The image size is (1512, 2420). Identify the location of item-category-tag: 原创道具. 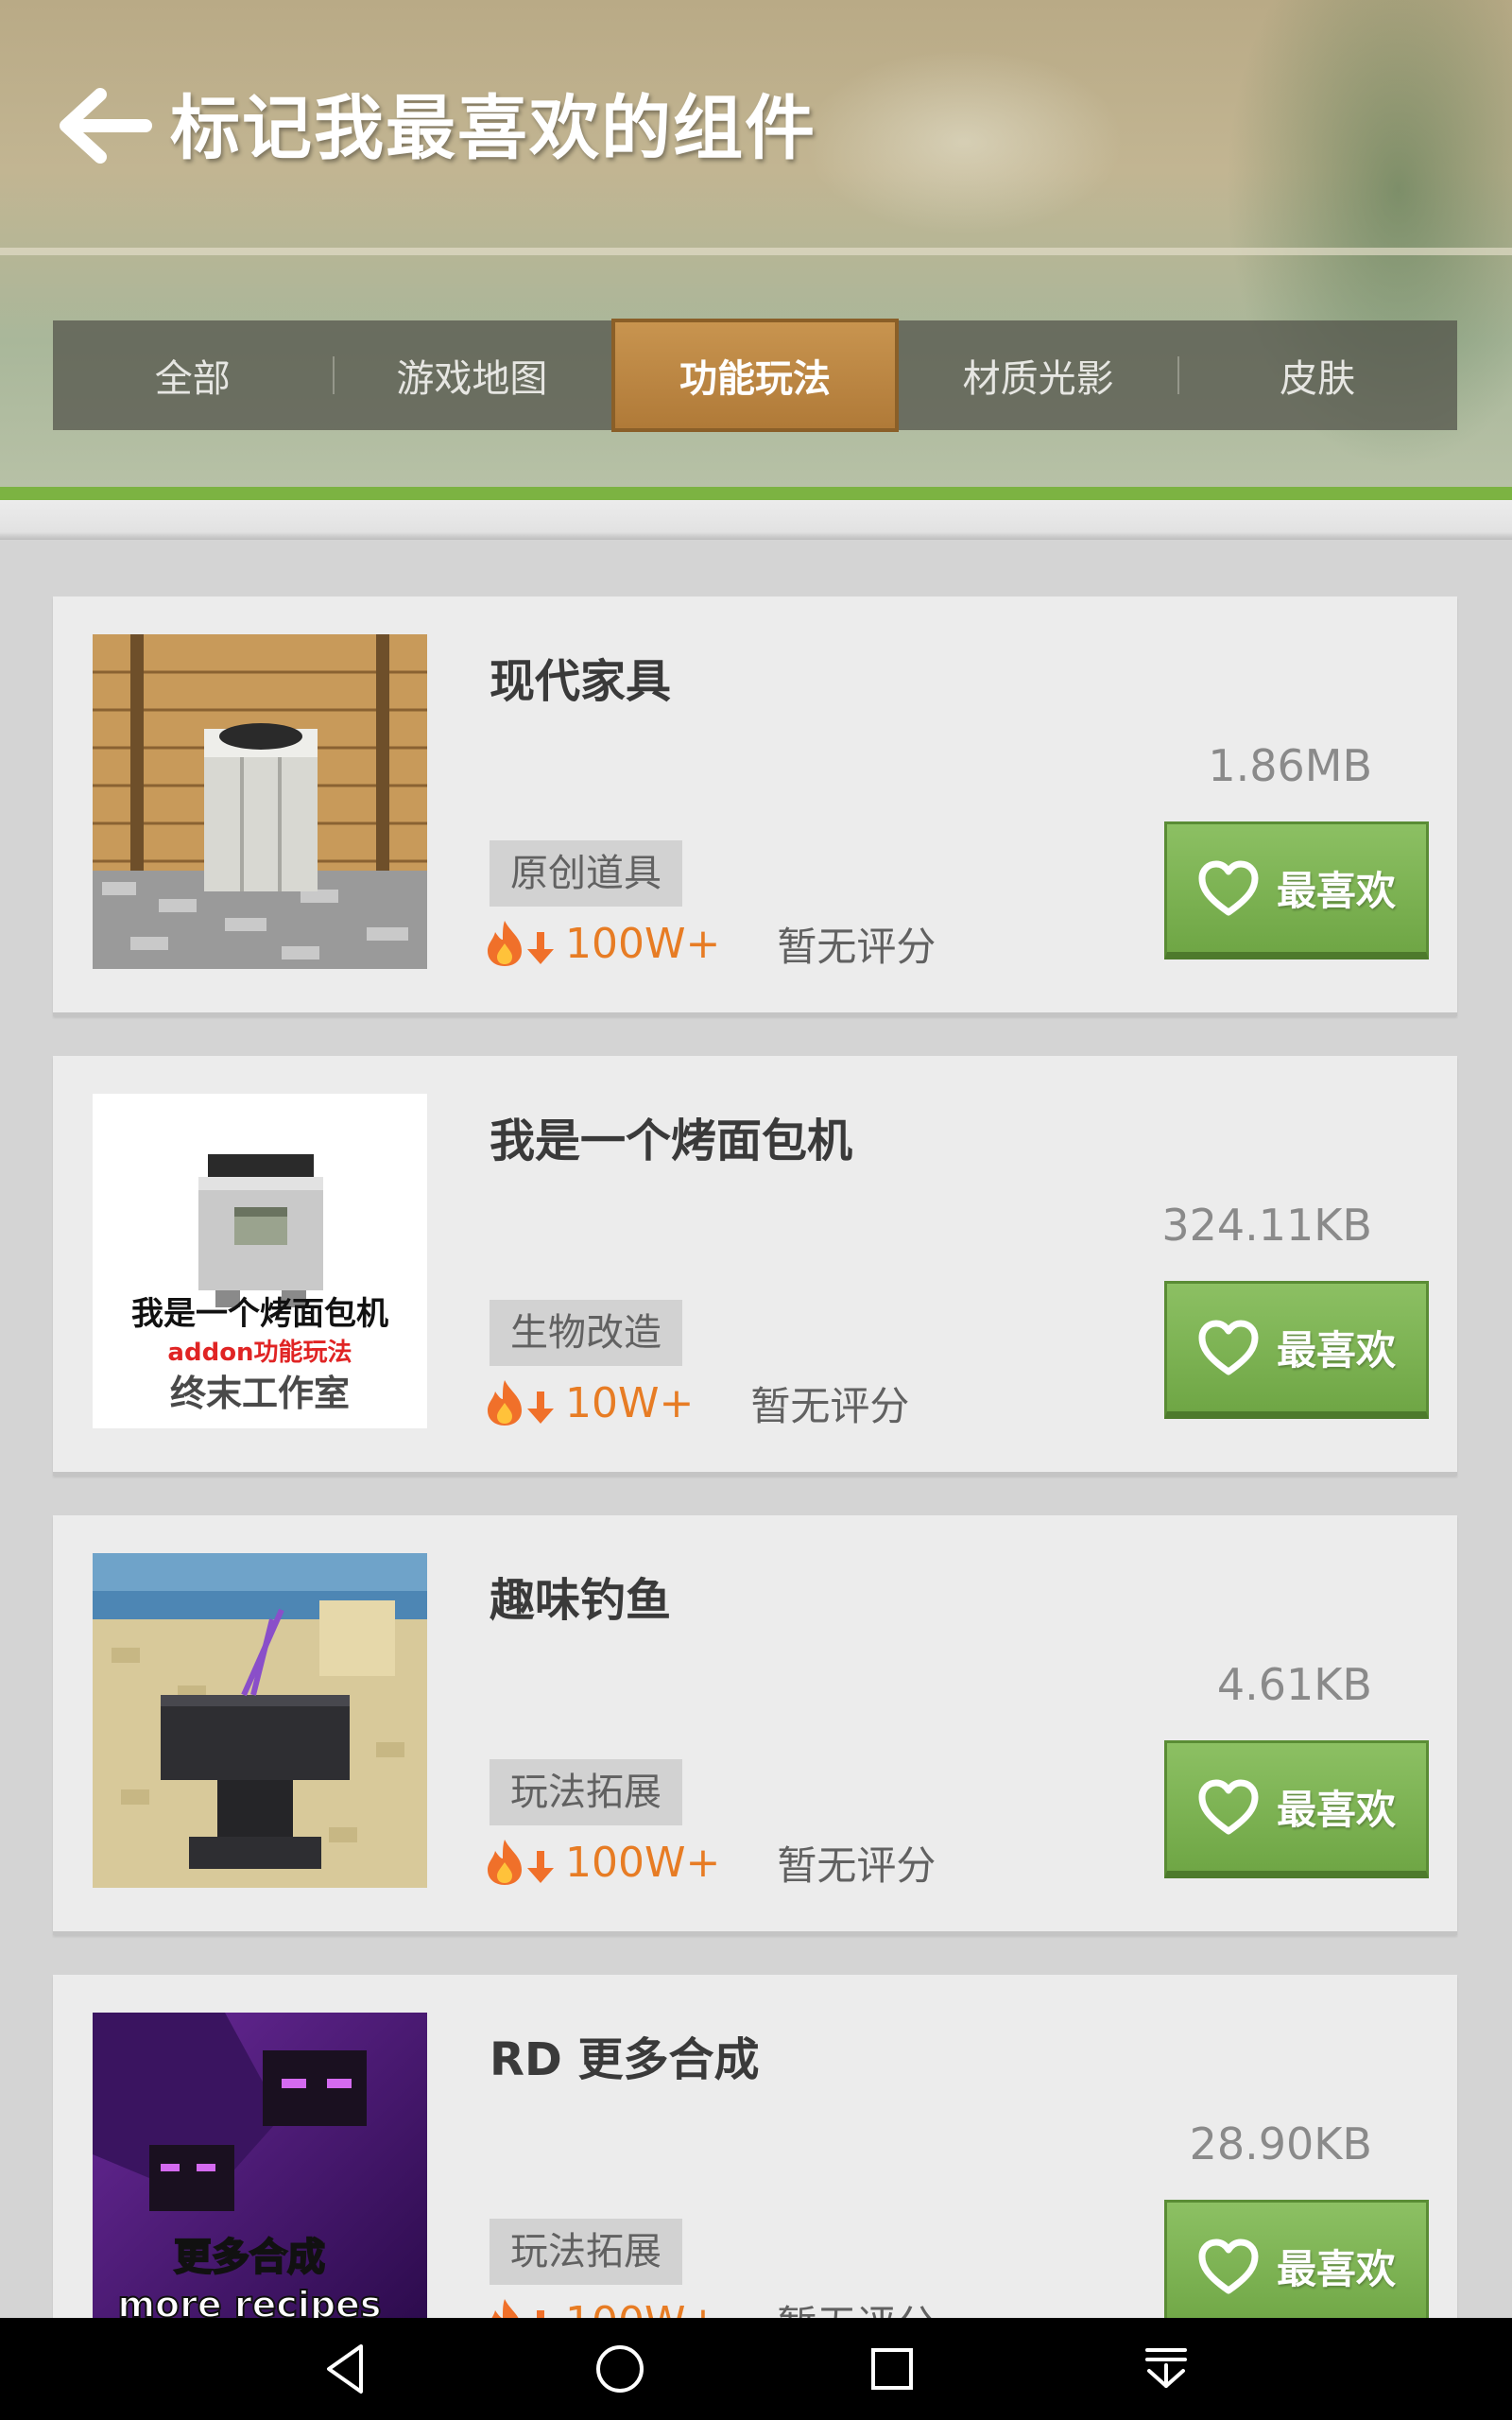
(586, 874).